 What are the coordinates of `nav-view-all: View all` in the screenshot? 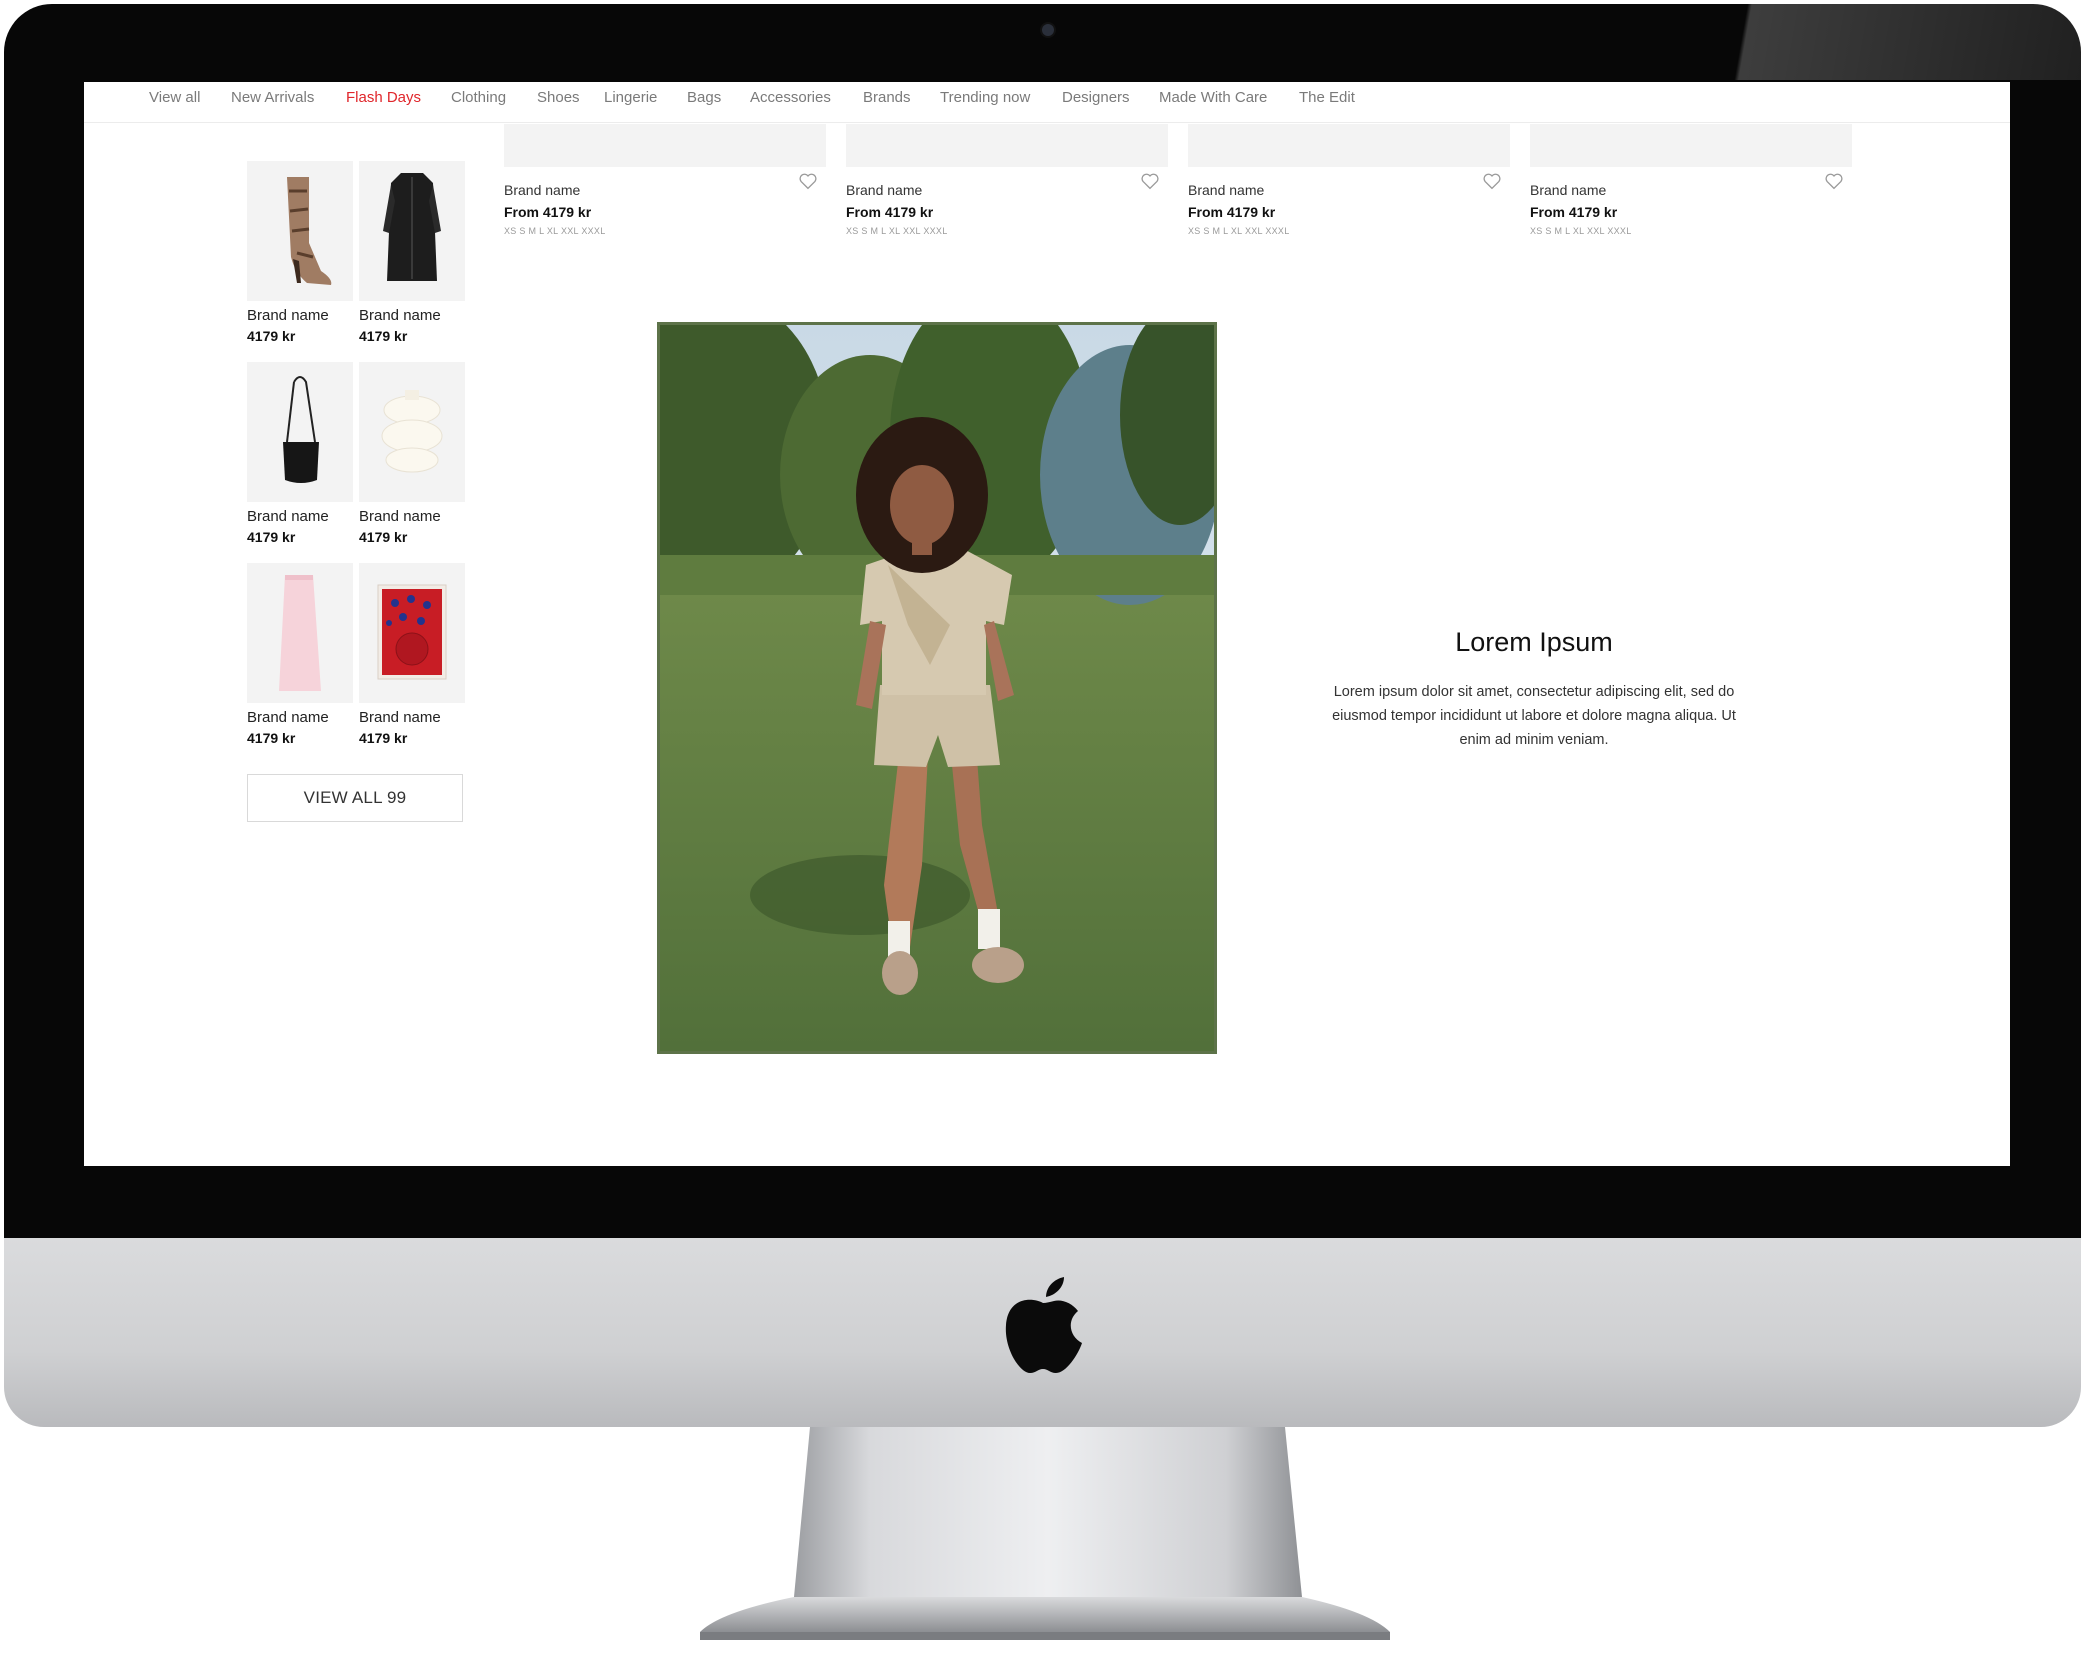 It's located at (174, 97).